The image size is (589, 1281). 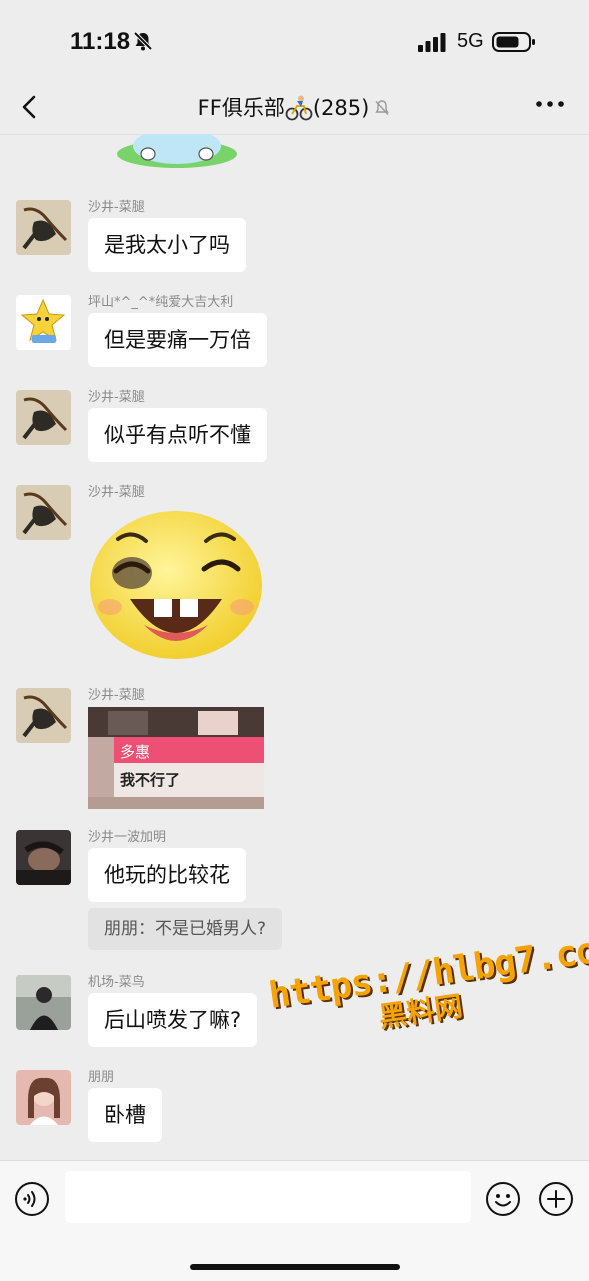 I want to click on message-bubble: 似乎有点听不懂, so click(x=177, y=435).